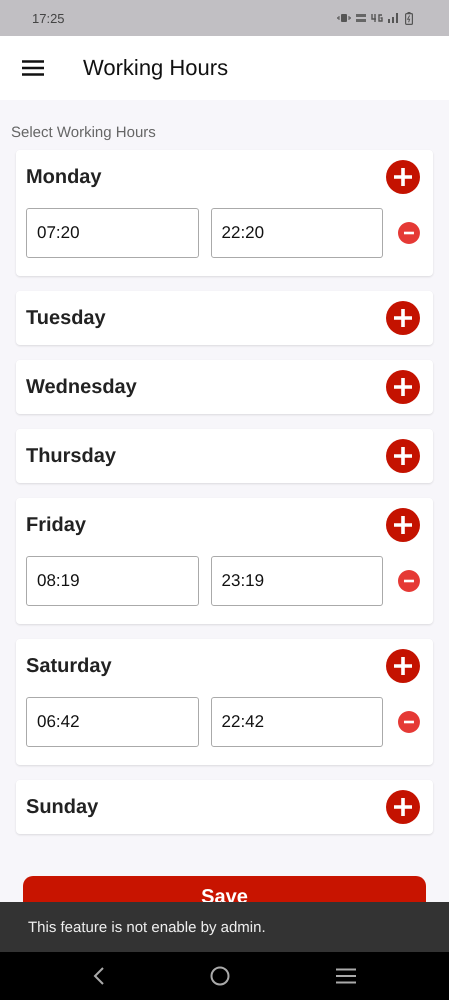 Image resolution: width=449 pixels, height=1000 pixels. I want to click on day-name: Thursday, so click(71, 456).